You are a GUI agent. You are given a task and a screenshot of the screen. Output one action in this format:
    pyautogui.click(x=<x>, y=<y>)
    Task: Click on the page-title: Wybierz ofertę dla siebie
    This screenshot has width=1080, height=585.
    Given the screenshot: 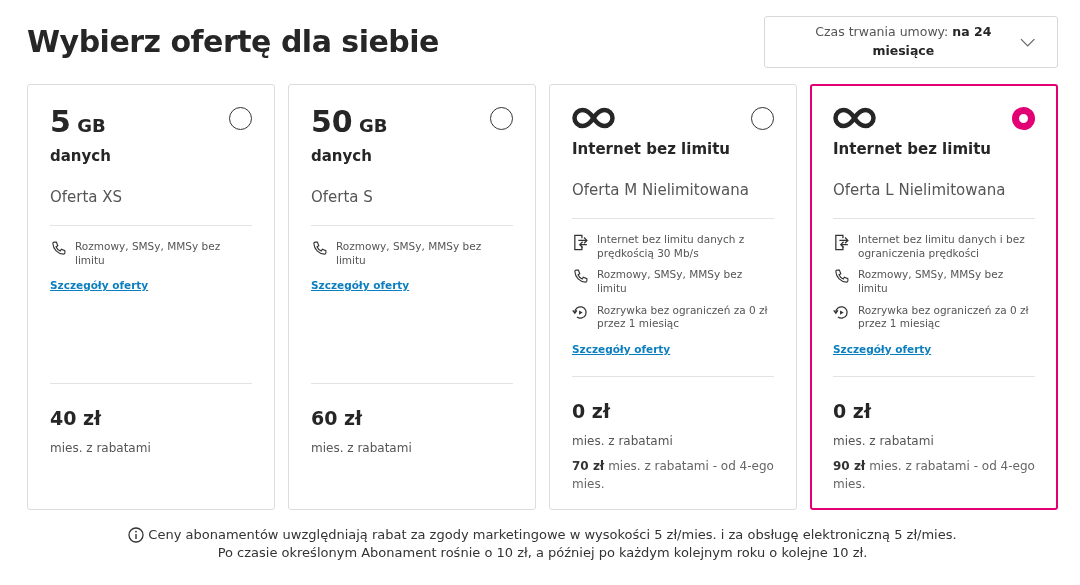 What is the action you would take?
    pyautogui.click(x=233, y=42)
    